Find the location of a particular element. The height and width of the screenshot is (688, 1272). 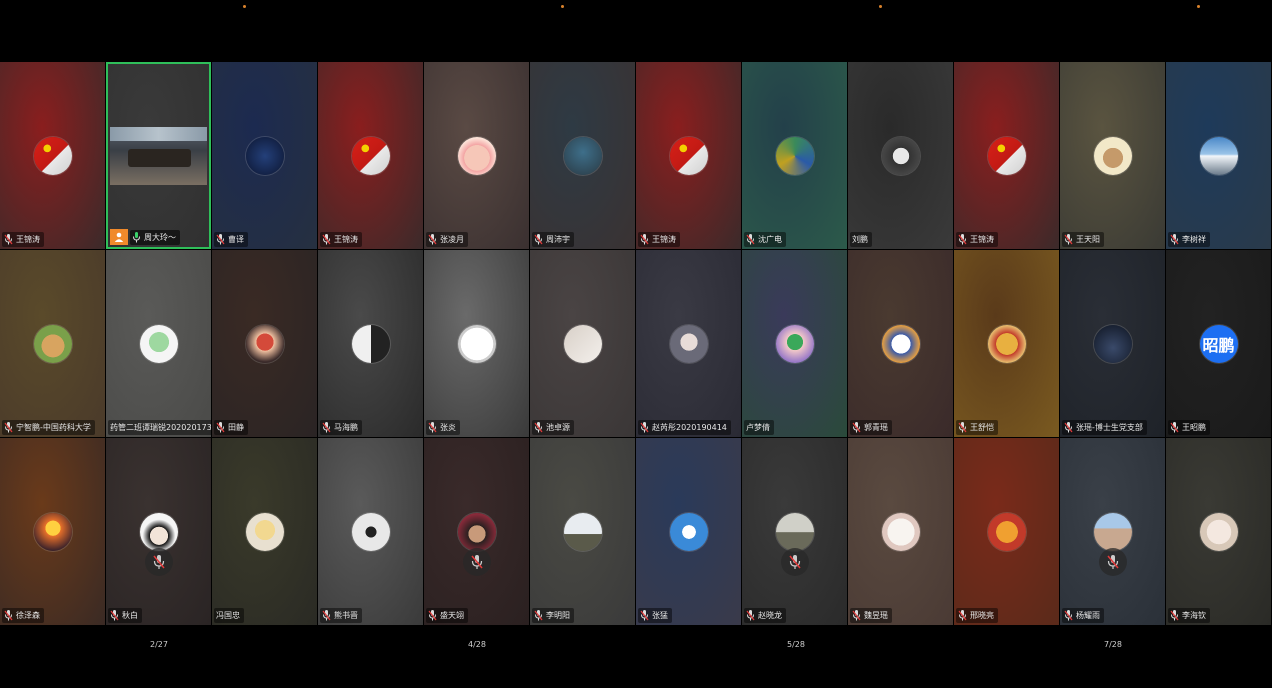

participant-tile: 王天阳 is located at coordinates (1112, 155).